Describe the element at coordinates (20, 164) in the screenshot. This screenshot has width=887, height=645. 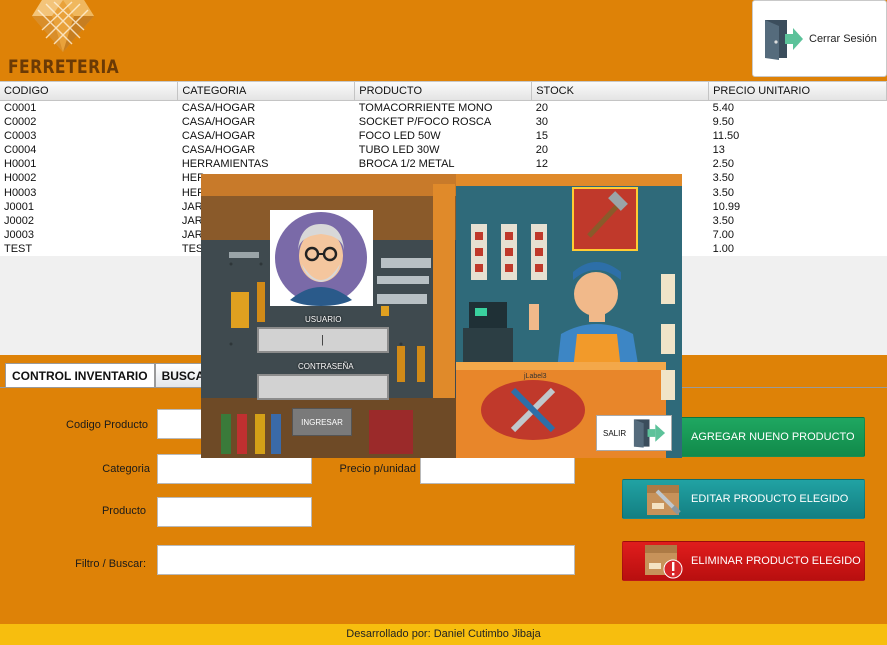
I see `table-cell: H0001` at that location.